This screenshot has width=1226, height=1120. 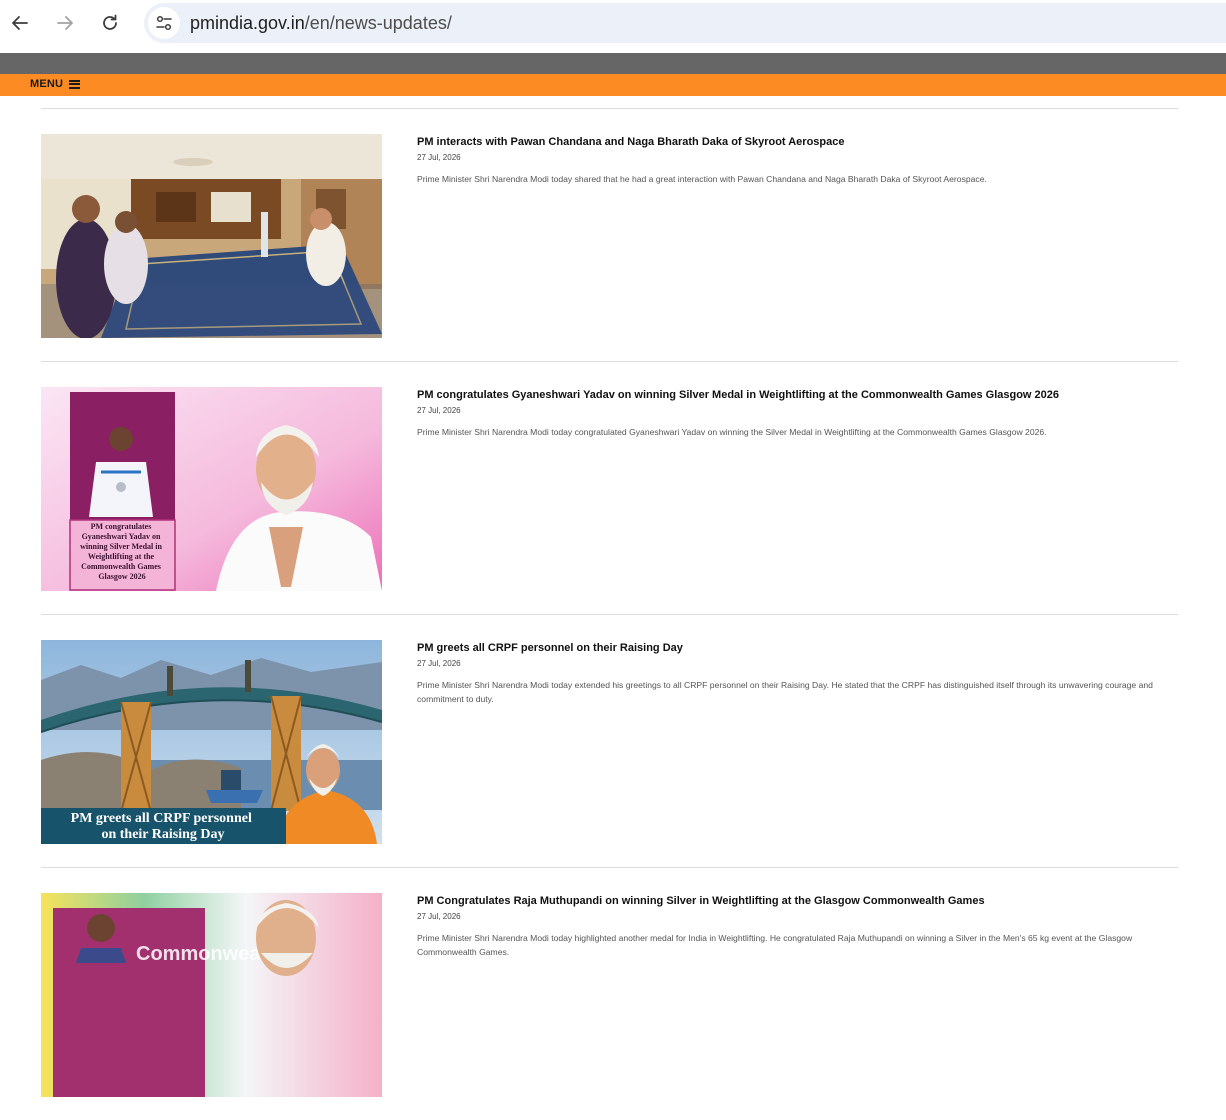 What do you see at coordinates (613, 85) in the screenshot?
I see `menu-bar: MENU` at bounding box center [613, 85].